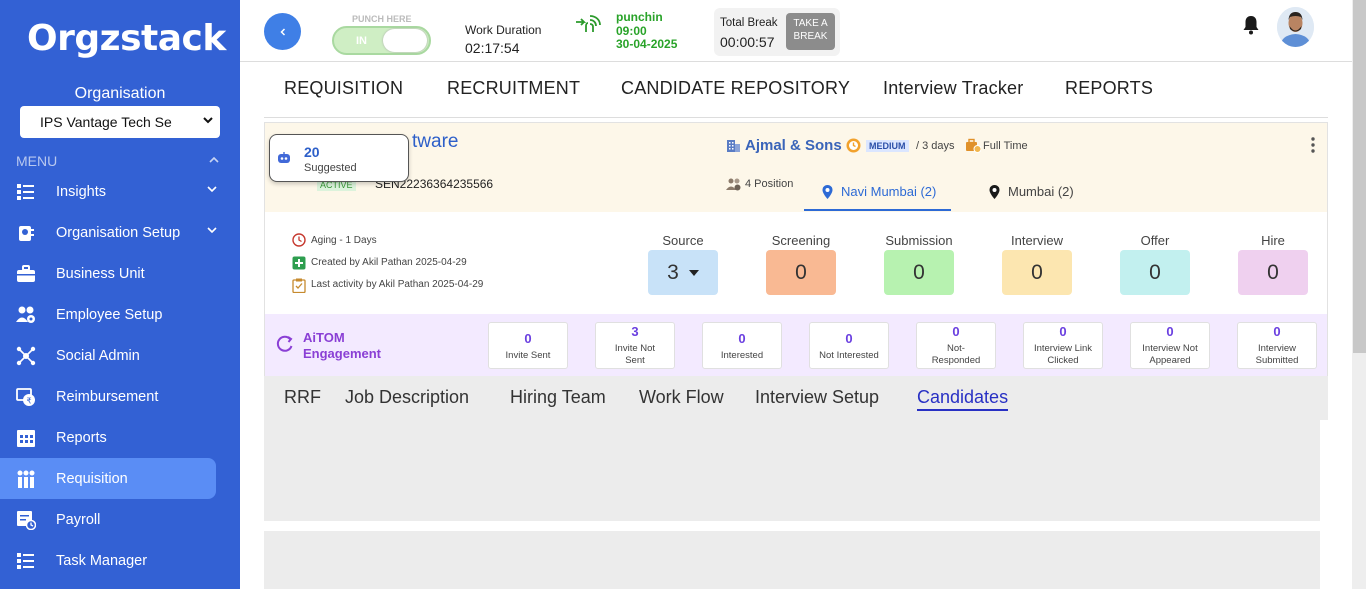 The image size is (1366, 589). I want to click on stat-label: Interview Submitted, so click(1277, 354).